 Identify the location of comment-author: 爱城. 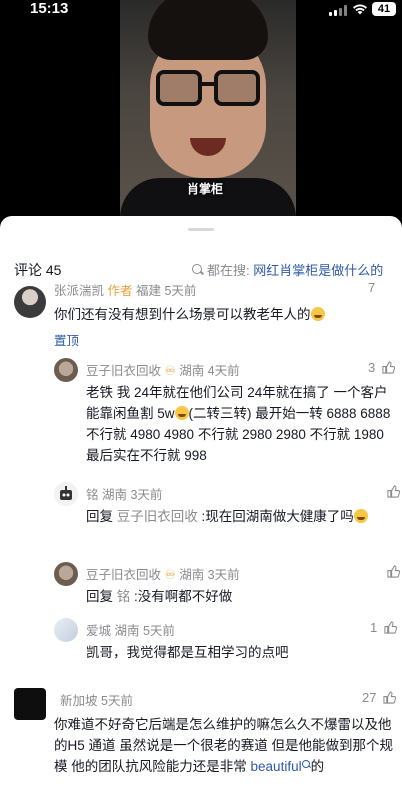
(98, 631).